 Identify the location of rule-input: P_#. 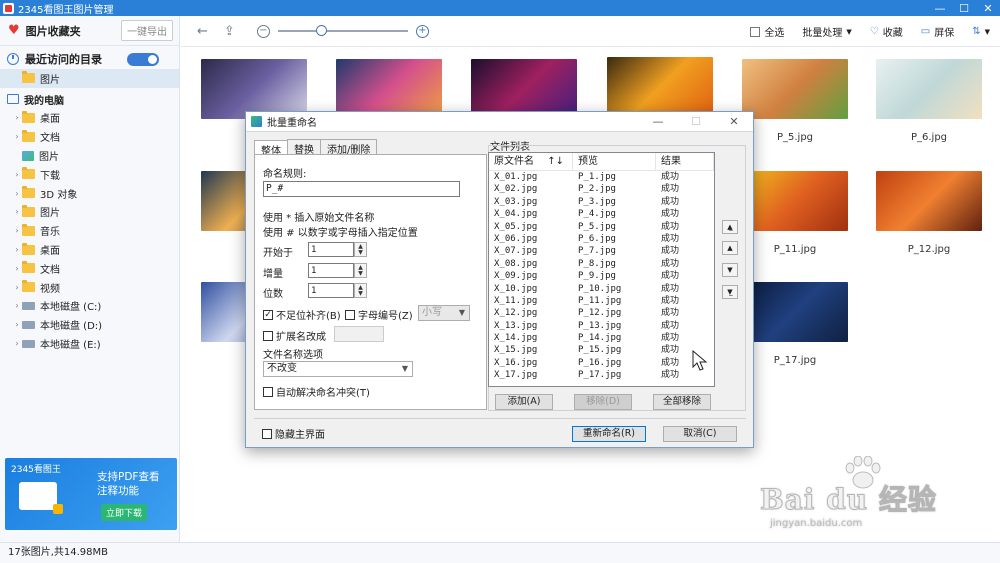
(361, 189).